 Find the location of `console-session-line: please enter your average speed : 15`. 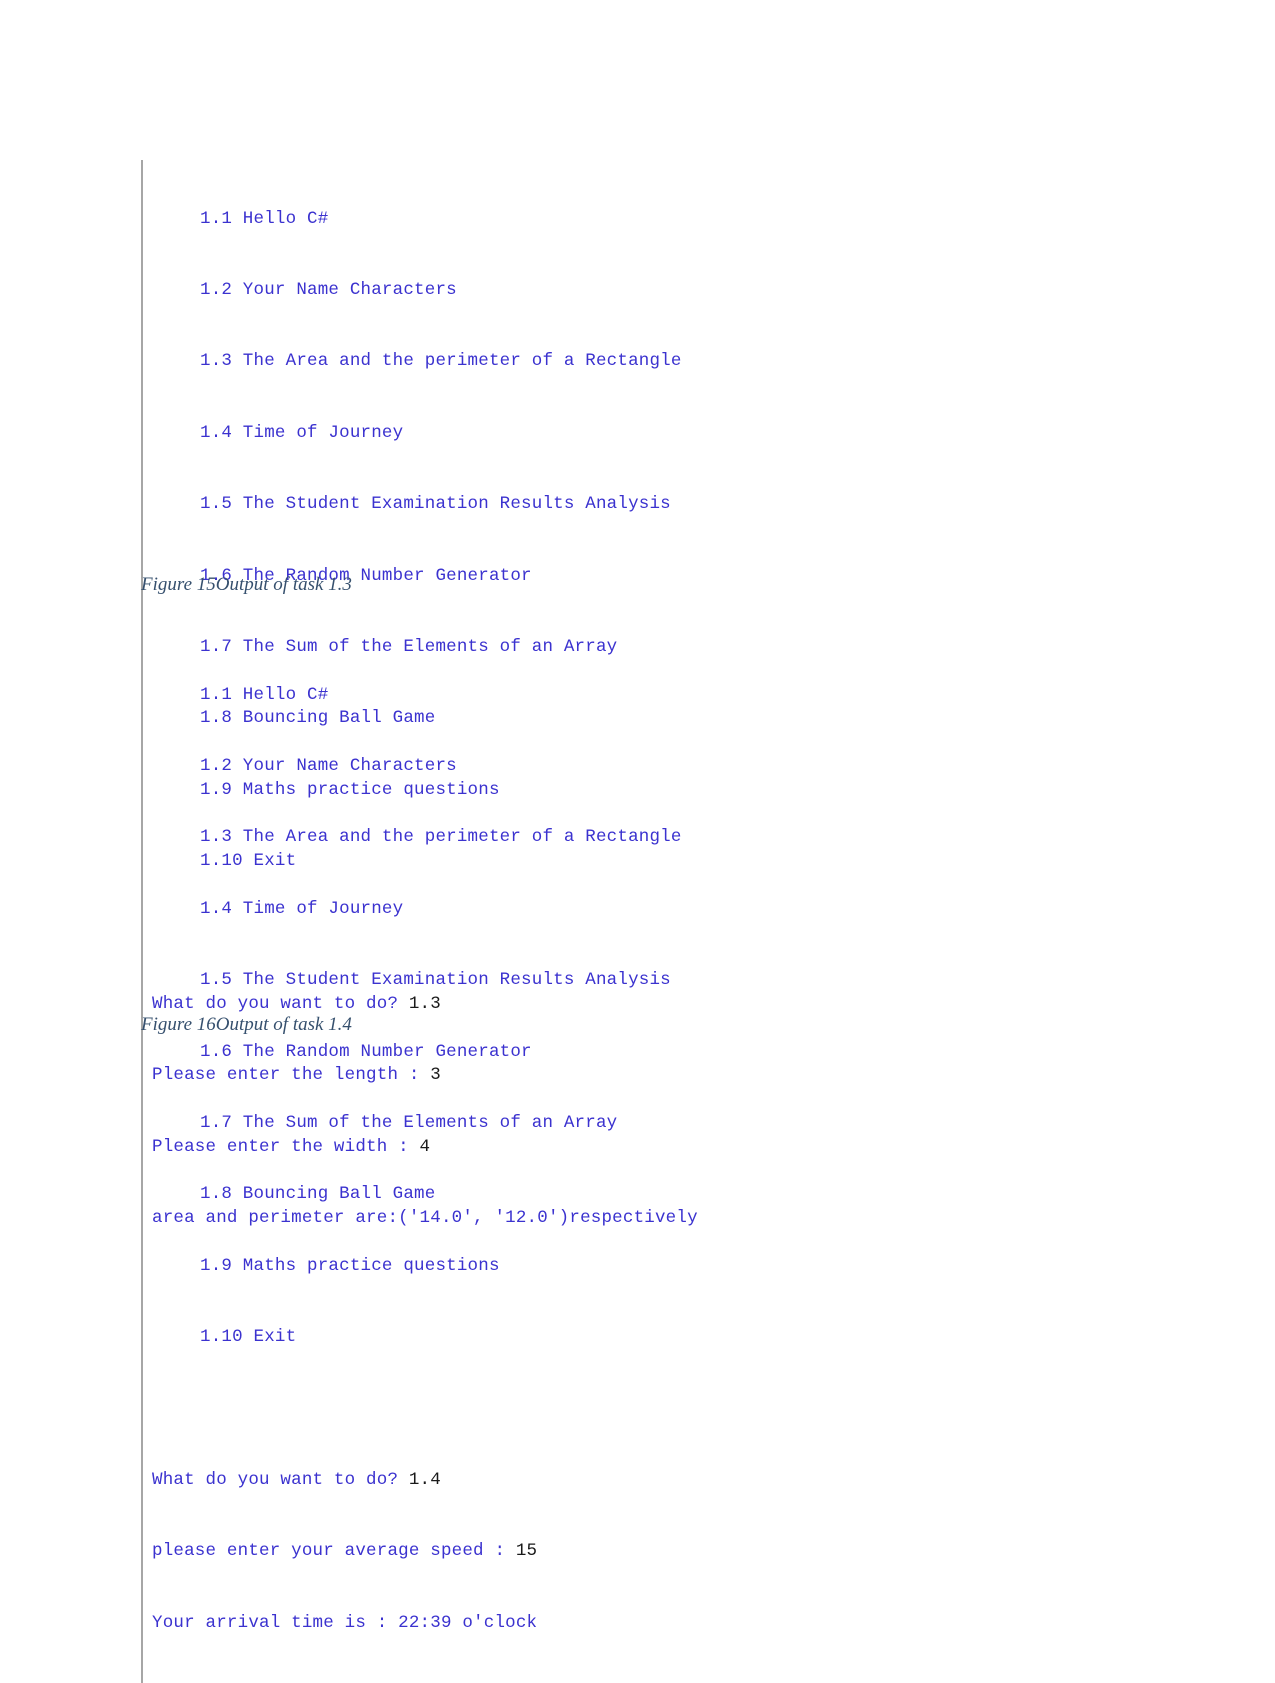

console-session-line: please enter your average speed : 15 is located at coordinates (417, 1552).